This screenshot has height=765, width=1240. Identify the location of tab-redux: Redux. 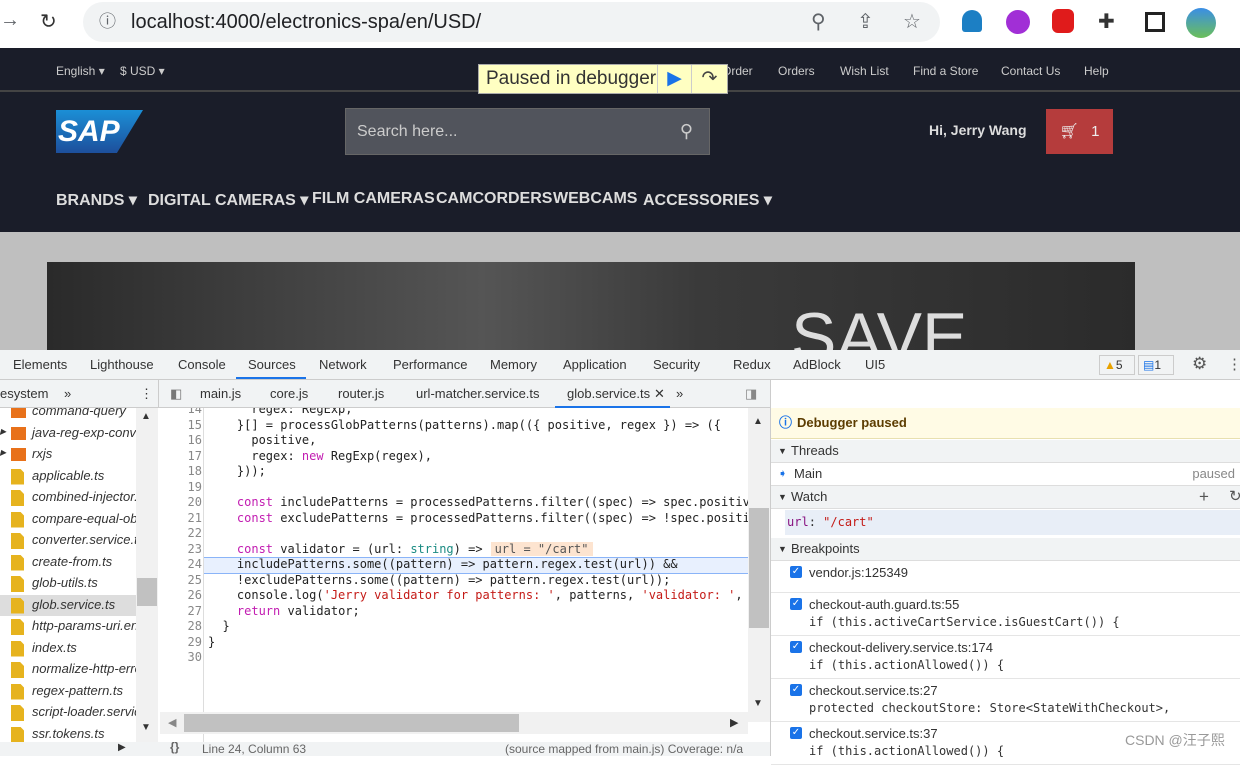
(752, 364).